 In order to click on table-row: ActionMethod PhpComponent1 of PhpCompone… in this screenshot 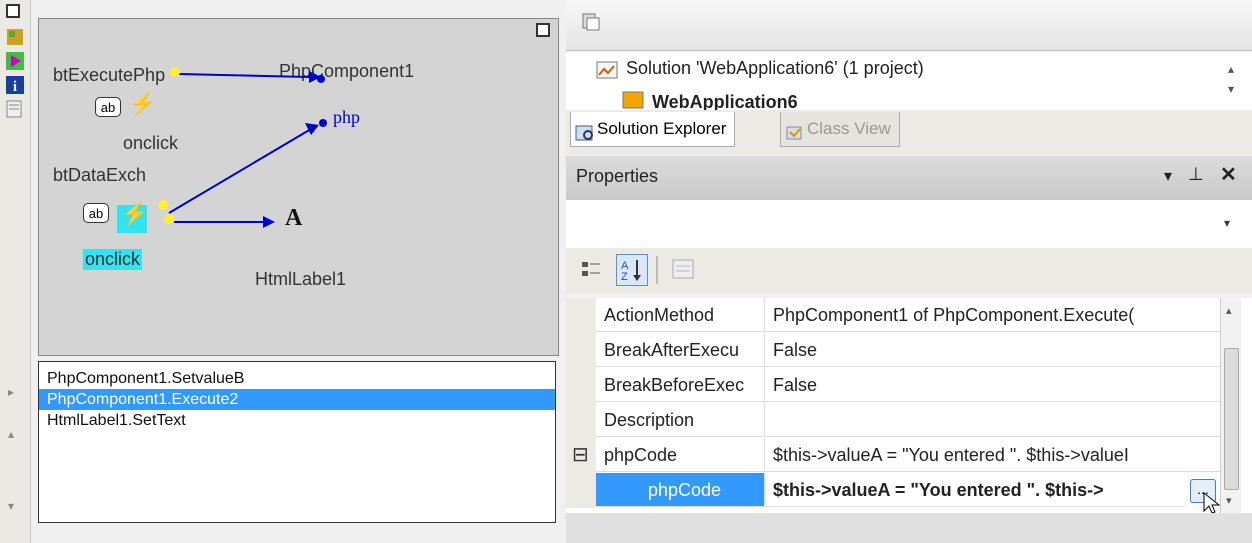, I will do `click(893, 315)`.